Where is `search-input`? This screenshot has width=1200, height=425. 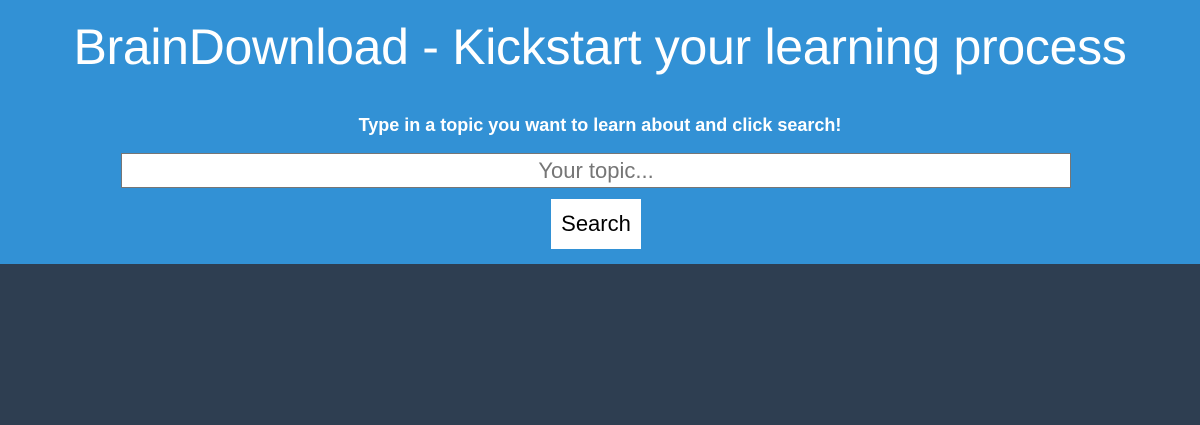 search-input is located at coordinates (596, 170).